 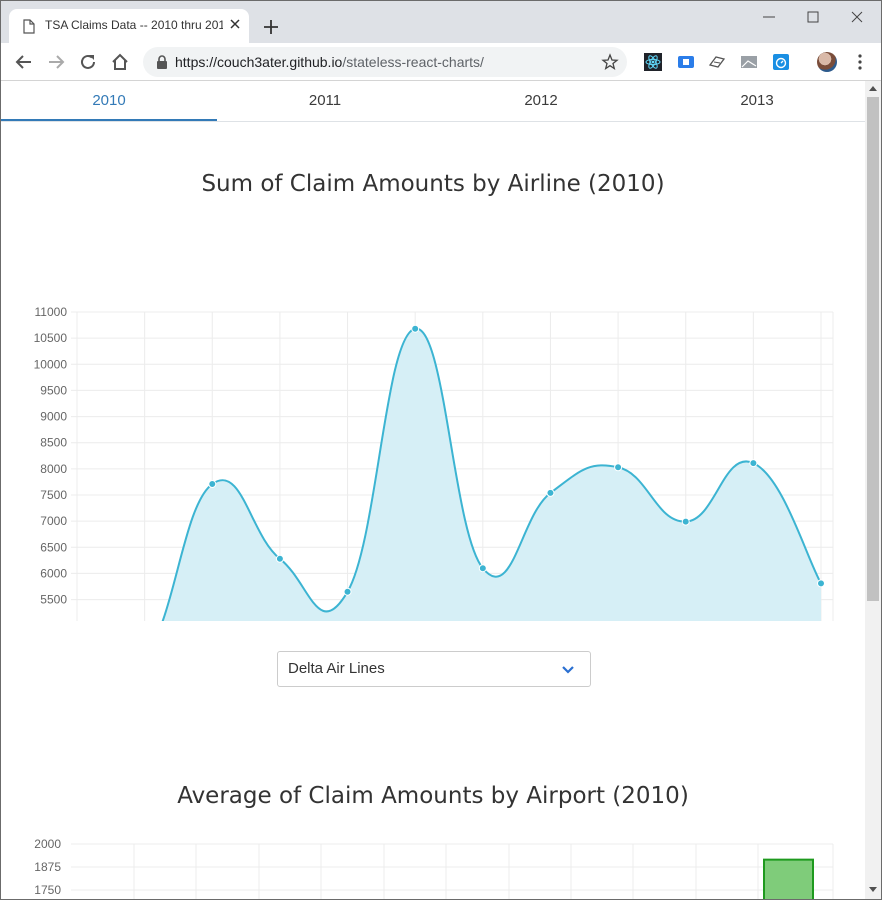 What do you see at coordinates (53, 573) in the screenshot?
I see `y-tick-label: 6000` at bounding box center [53, 573].